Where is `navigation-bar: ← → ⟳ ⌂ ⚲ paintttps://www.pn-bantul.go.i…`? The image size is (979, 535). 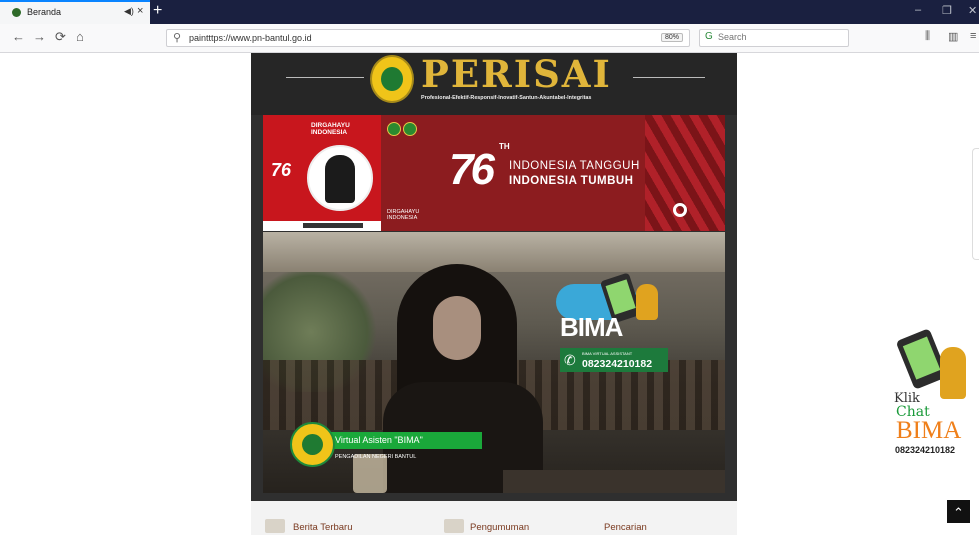
navigation-bar: ← → ⟳ ⌂ ⚲ paintttps://www.pn-bantul.go.i… is located at coordinates (489, 38).